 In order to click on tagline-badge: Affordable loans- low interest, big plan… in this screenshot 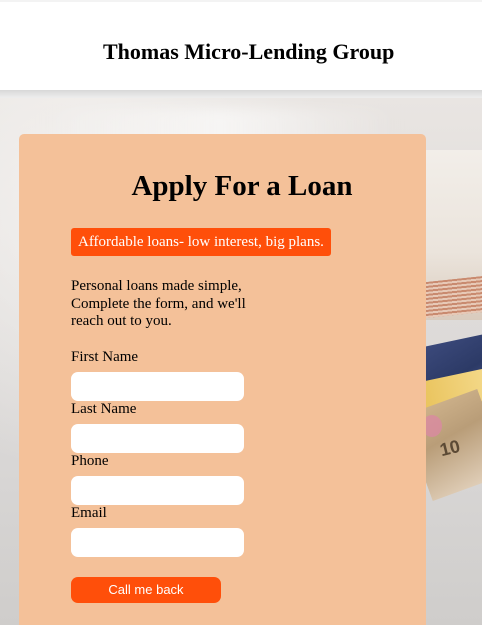, I will do `click(201, 242)`.